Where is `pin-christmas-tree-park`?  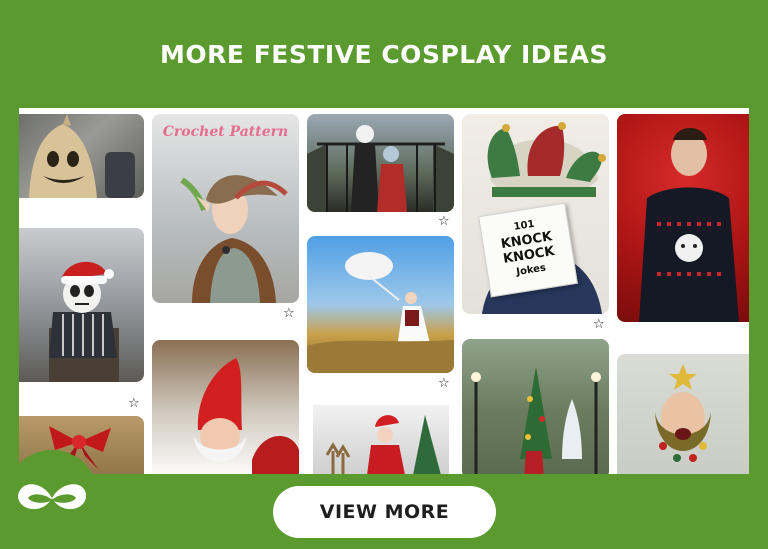 pin-christmas-tree-park is located at coordinates (535, 406).